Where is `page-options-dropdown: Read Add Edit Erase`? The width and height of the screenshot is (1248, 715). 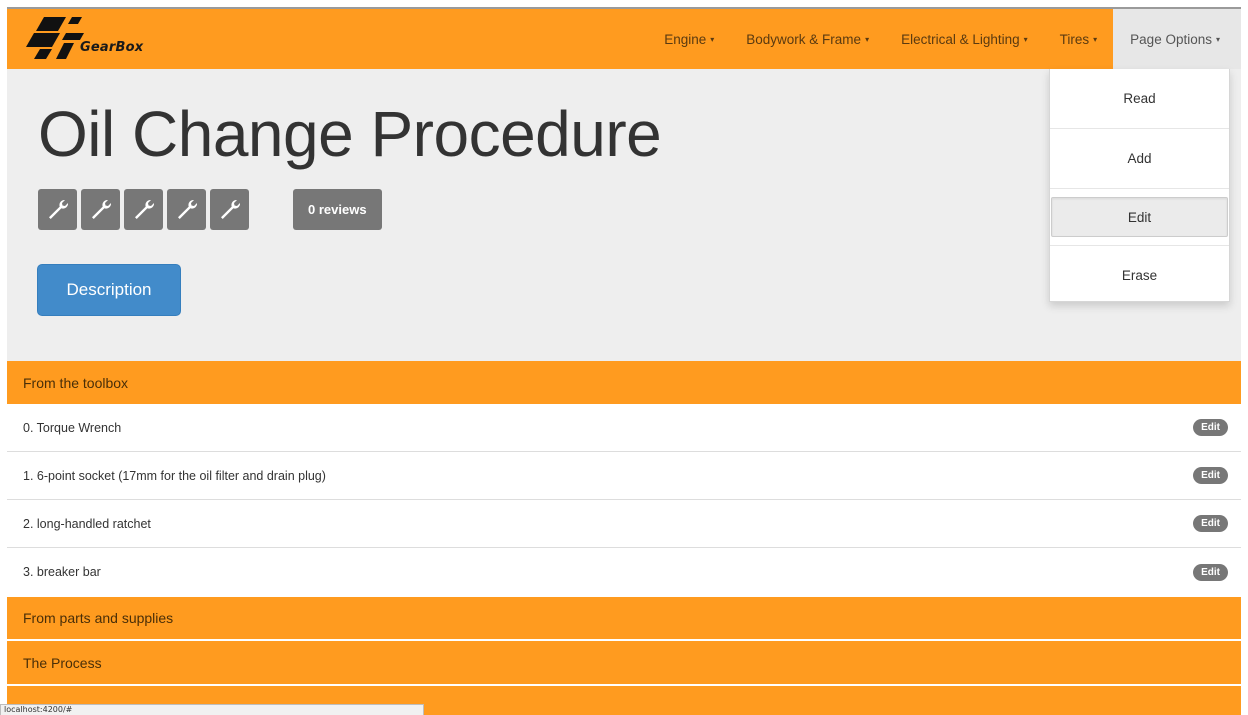 page-options-dropdown: Read Add Edit Erase is located at coordinates (1139, 185).